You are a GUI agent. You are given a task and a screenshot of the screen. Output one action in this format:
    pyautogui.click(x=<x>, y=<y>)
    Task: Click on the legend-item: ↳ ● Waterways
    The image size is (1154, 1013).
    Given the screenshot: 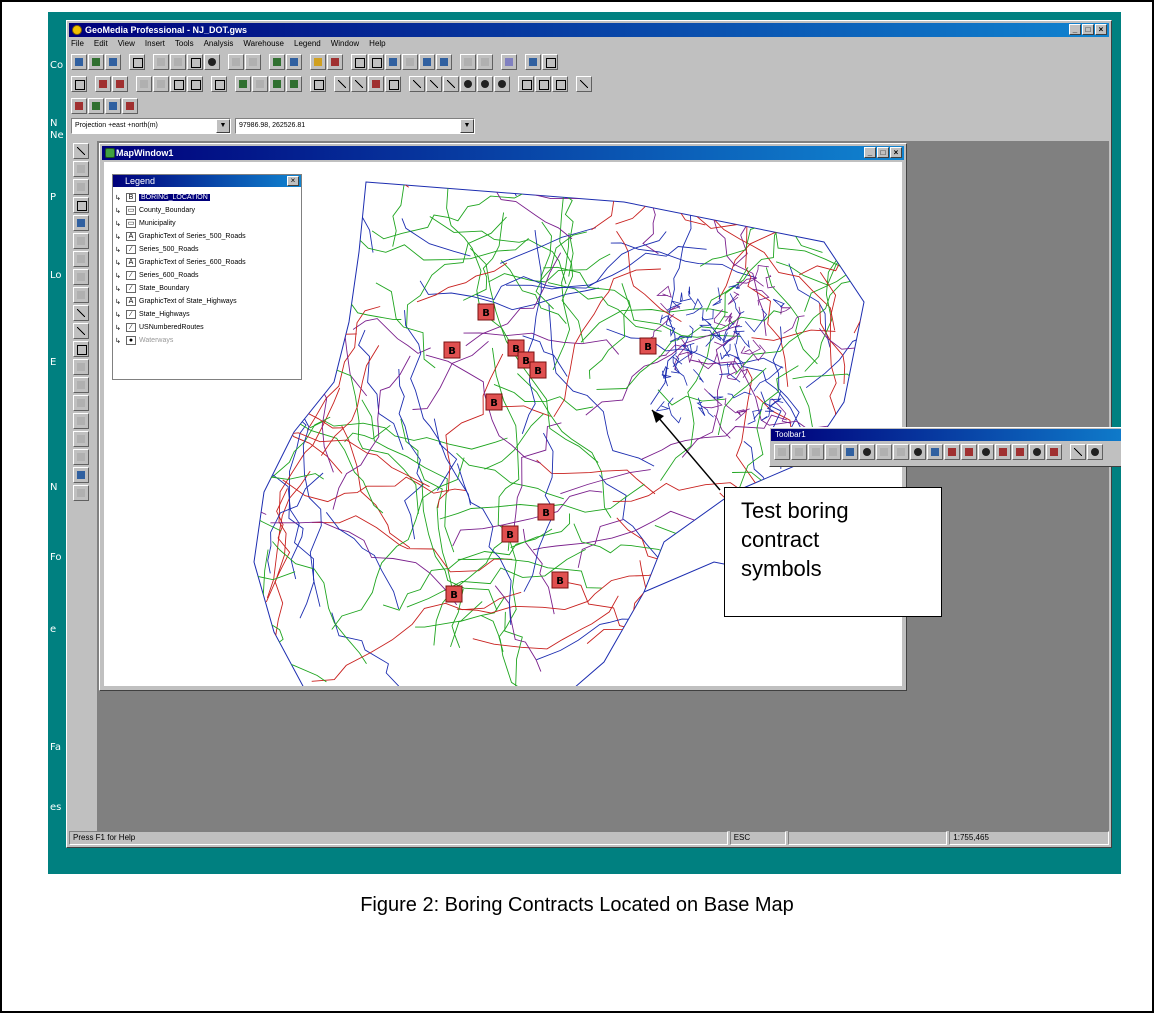 What is the action you would take?
    pyautogui.click(x=207, y=340)
    